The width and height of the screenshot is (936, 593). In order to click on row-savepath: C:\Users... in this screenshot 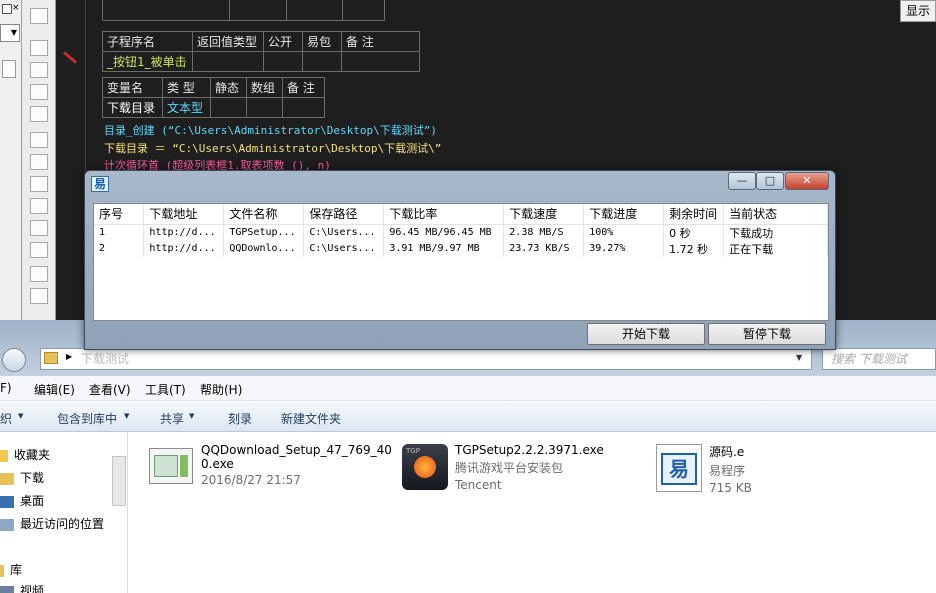, I will do `click(344, 248)`.